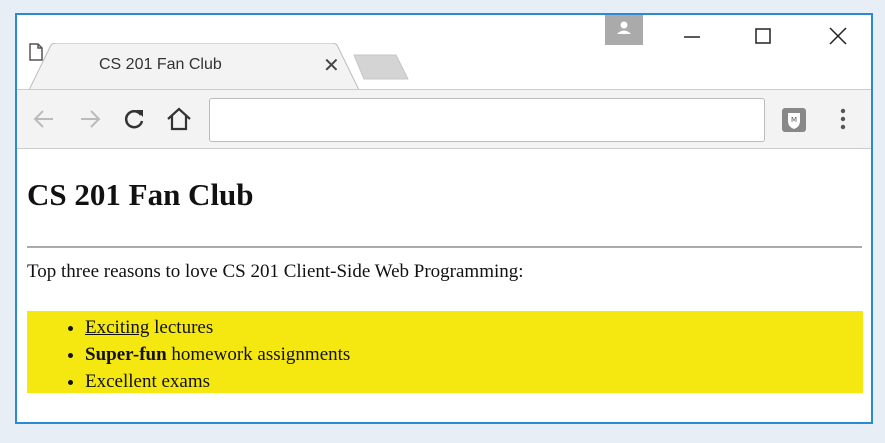  I want to click on bold-text: Super-fun, so click(126, 354).